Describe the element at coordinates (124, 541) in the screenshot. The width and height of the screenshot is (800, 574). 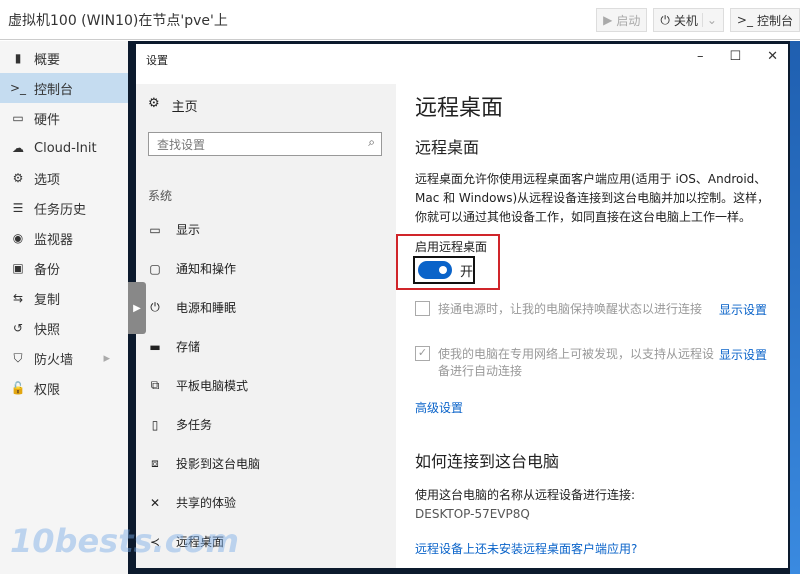
I see `watermark: 10bests.com` at that location.